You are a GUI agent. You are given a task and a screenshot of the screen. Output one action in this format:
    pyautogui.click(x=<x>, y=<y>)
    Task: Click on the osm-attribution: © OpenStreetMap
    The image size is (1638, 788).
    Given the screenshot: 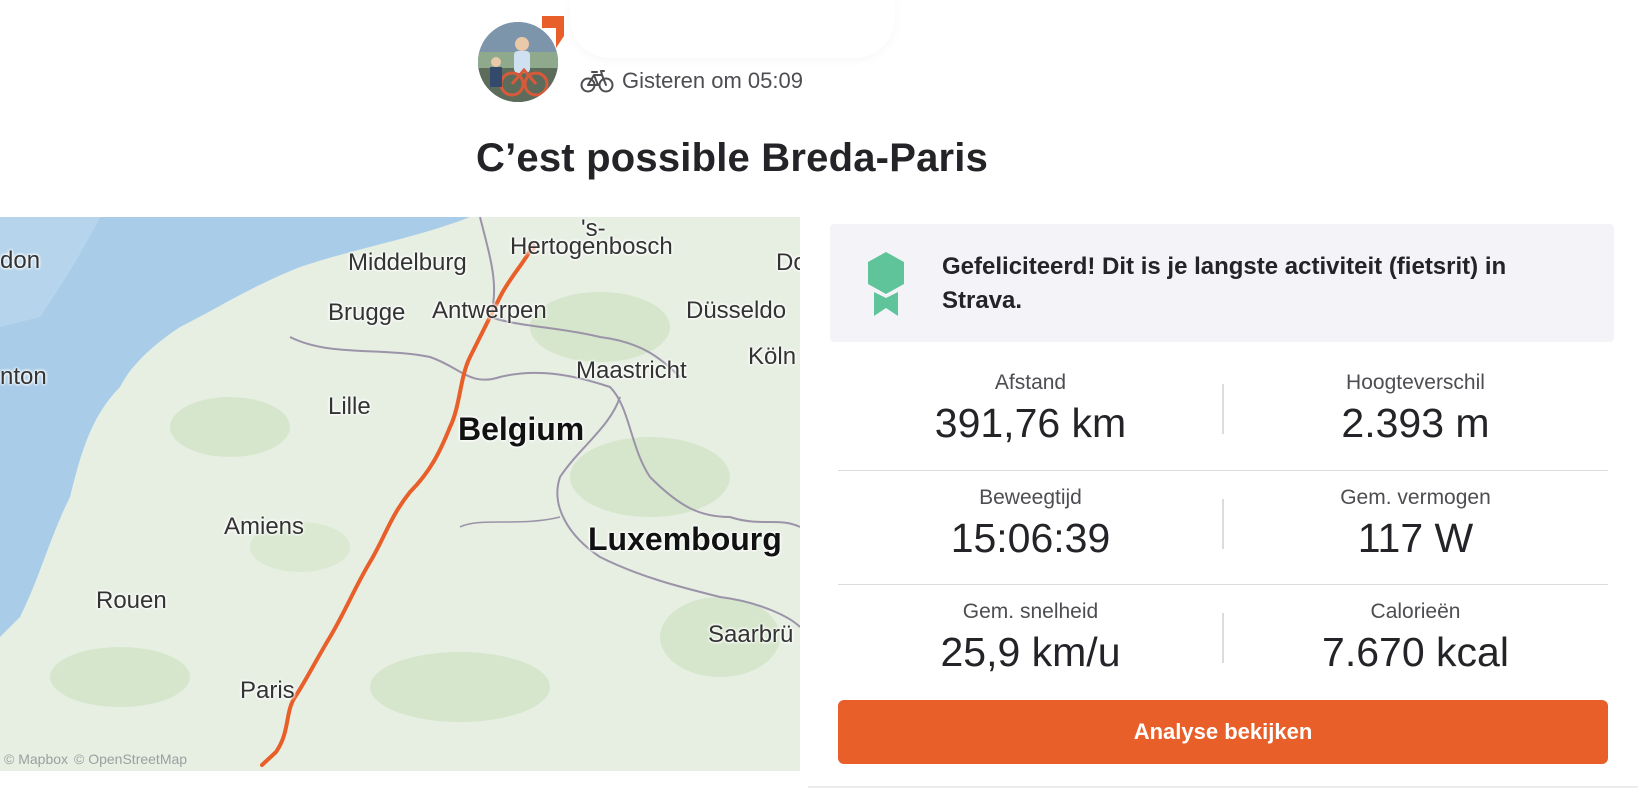 What is the action you would take?
    pyautogui.click(x=130, y=759)
    